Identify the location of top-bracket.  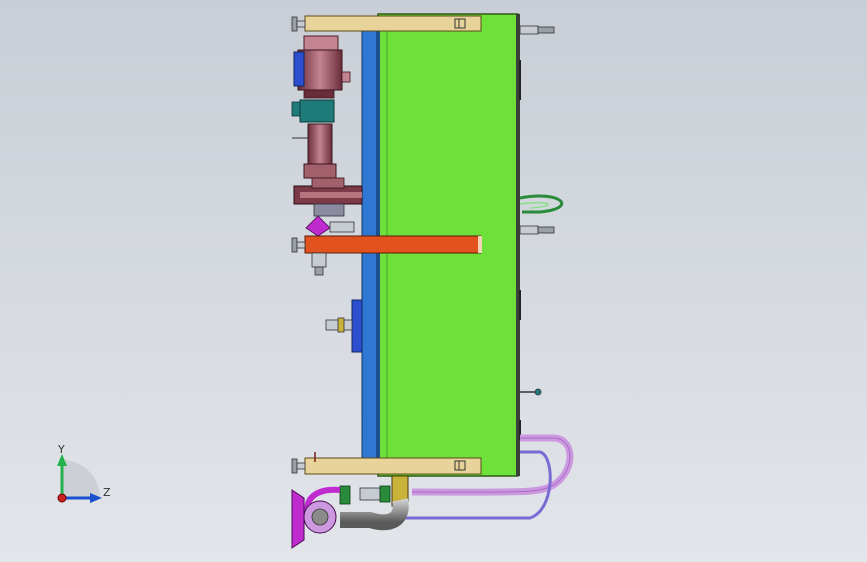
(386, 23).